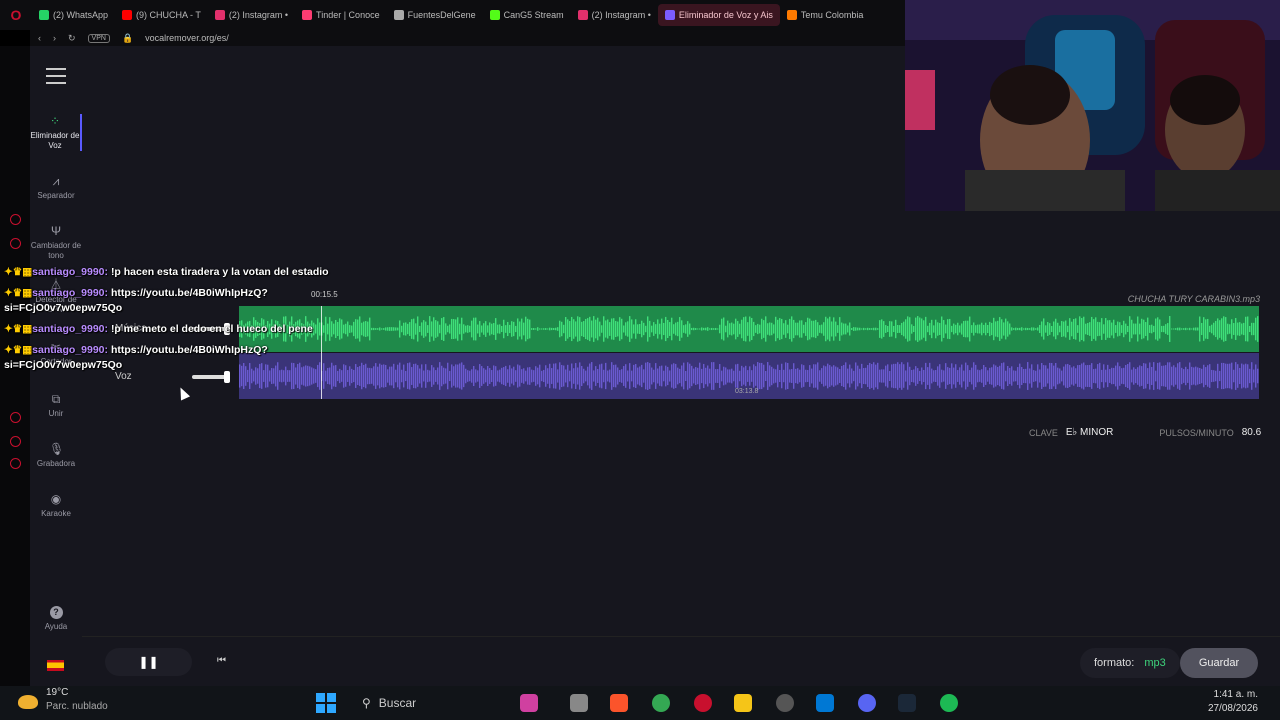 This screenshot has height=720, width=1280. What do you see at coordinates (867, 703) in the screenshot?
I see `discord-icon` at bounding box center [867, 703].